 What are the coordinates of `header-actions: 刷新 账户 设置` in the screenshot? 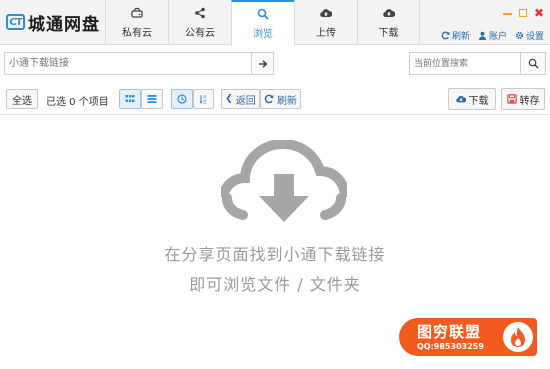 It's located at (492, 35).